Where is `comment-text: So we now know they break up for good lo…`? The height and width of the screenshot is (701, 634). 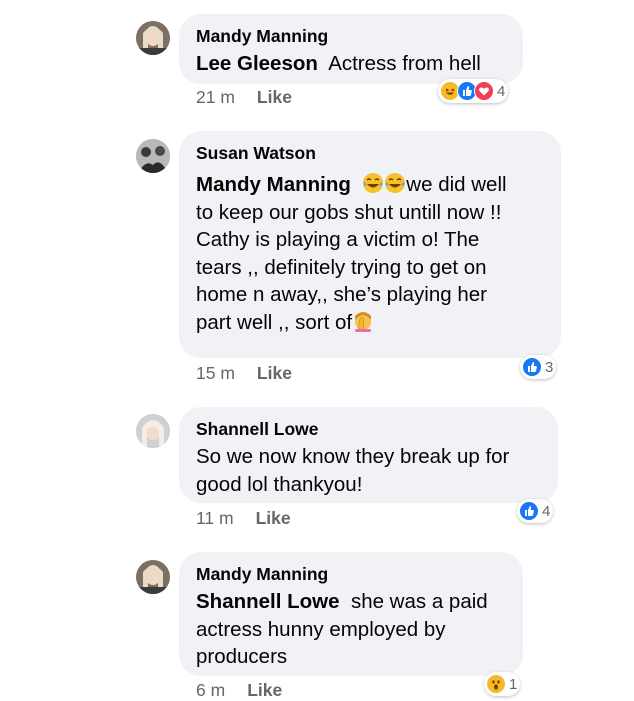
comment-text: So we now know they break up for good lo… is located at coordinates (353, 470).